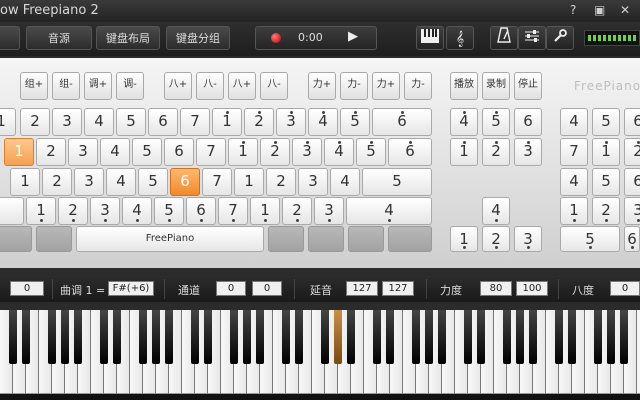  I want to click on partial-button, so click(10, 38).